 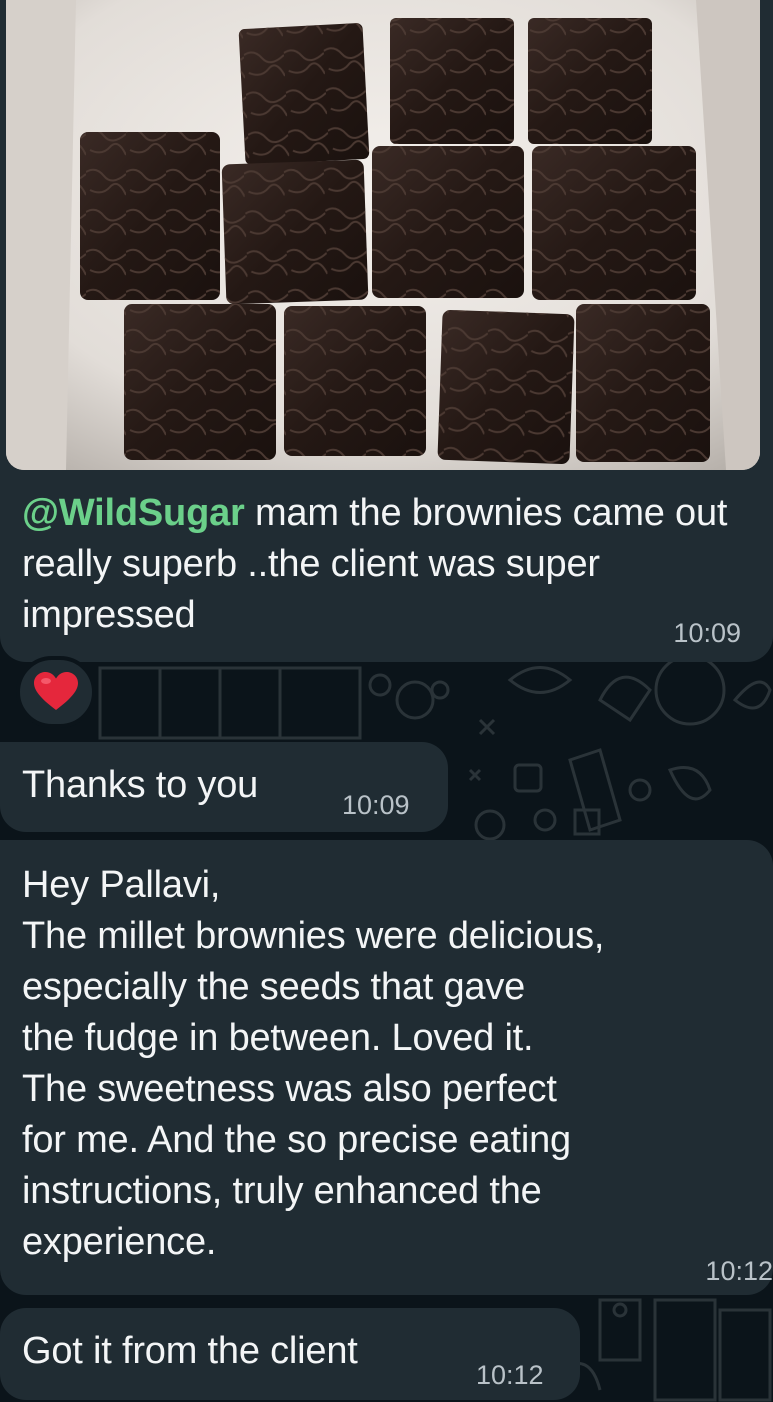 What do you see at coordinates (140, 785) in the screenshot?
I see `message-text: Thanks to you` at bounding box center [140, 785].